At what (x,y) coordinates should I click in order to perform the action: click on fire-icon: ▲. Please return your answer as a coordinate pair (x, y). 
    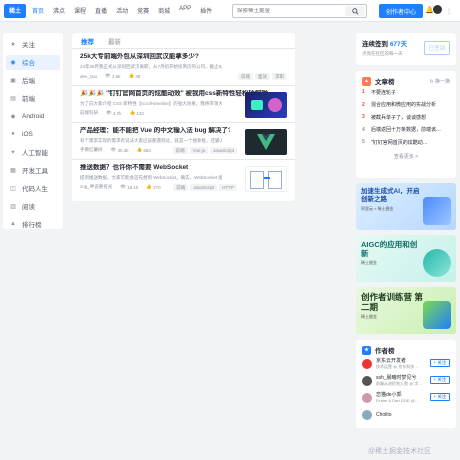
    Looking at the image, I should click on (366, 81).